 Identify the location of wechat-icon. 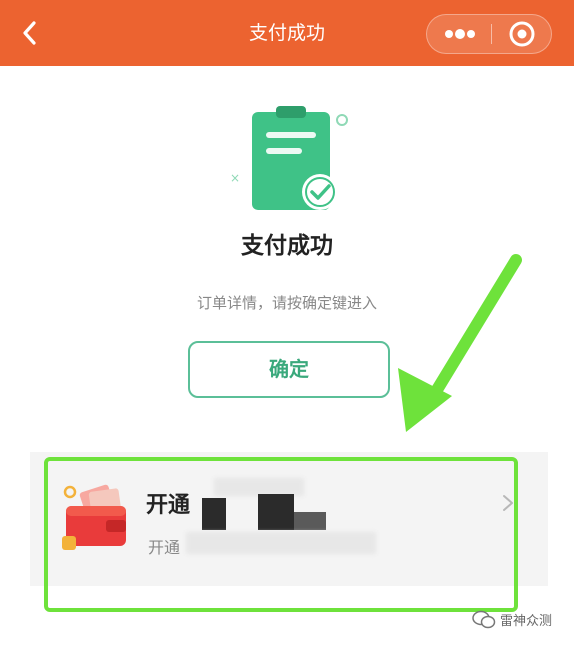
(484, 619).